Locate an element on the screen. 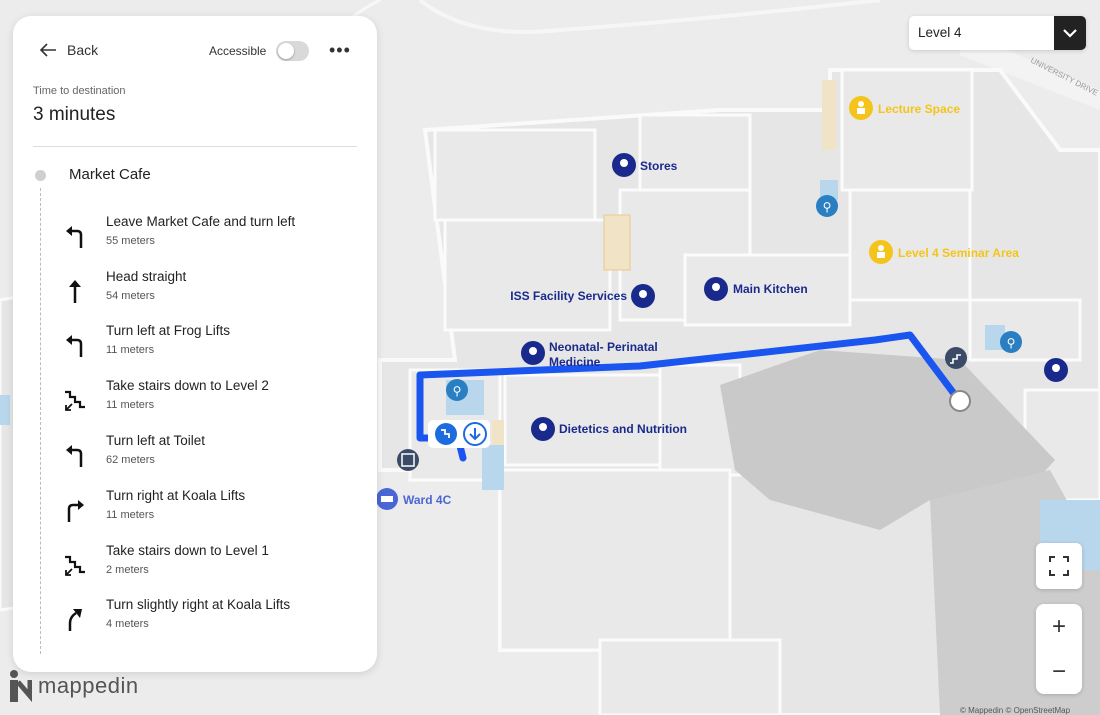 The image size is (1100, 715). poi-label-neonatal-line2: Medicine is located at coordinates (575, 362).